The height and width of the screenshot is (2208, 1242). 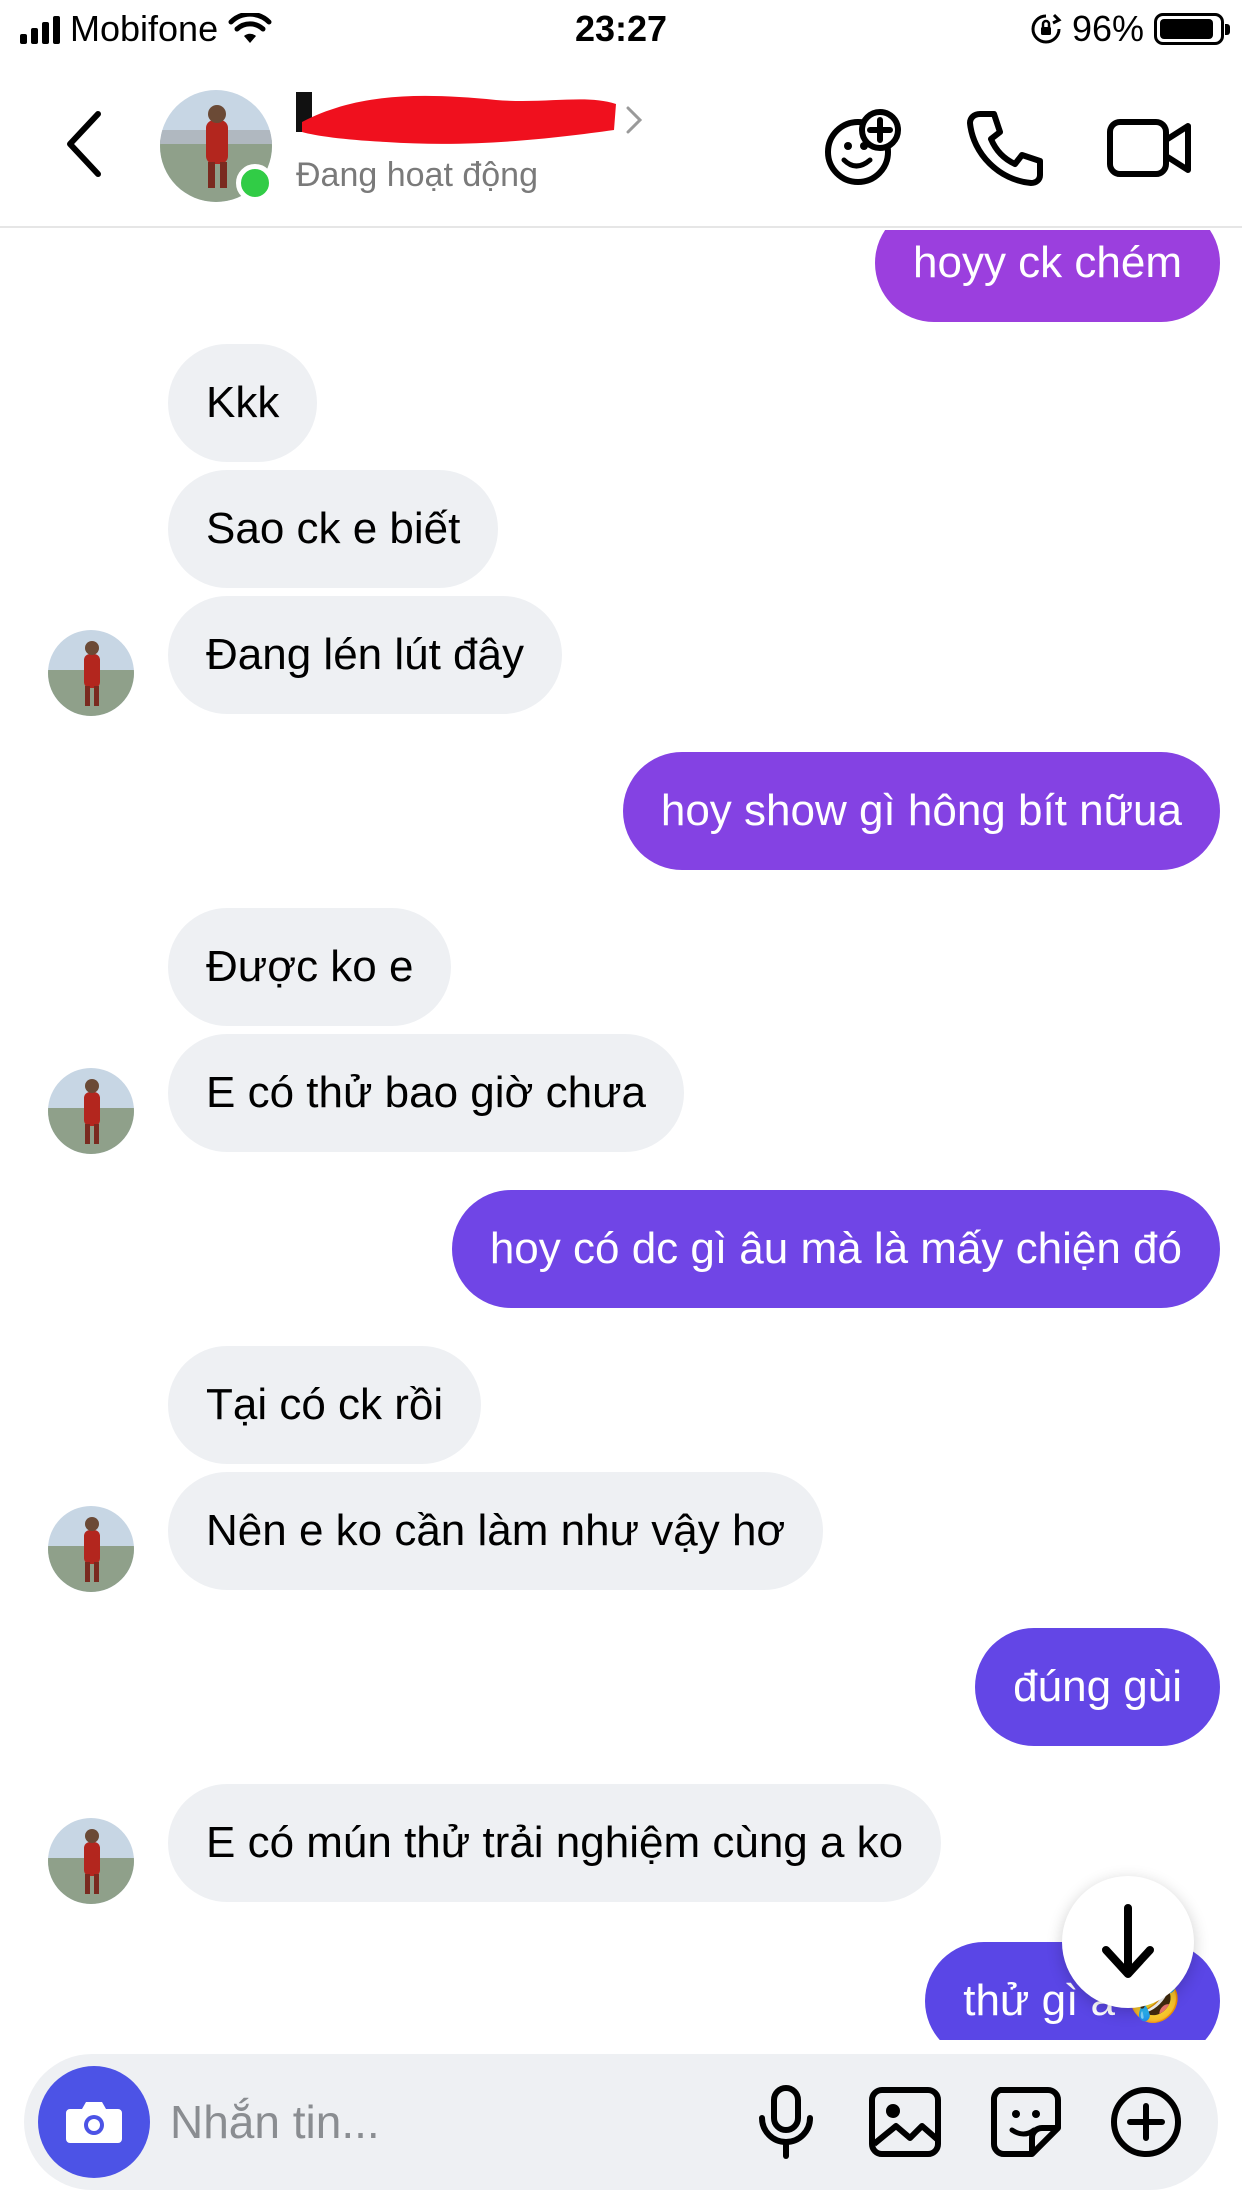 What do you see at coordinates (1046, 28) in the screenshot?
I see `rotation-lock-icon` at bounding box center [1046, 28].